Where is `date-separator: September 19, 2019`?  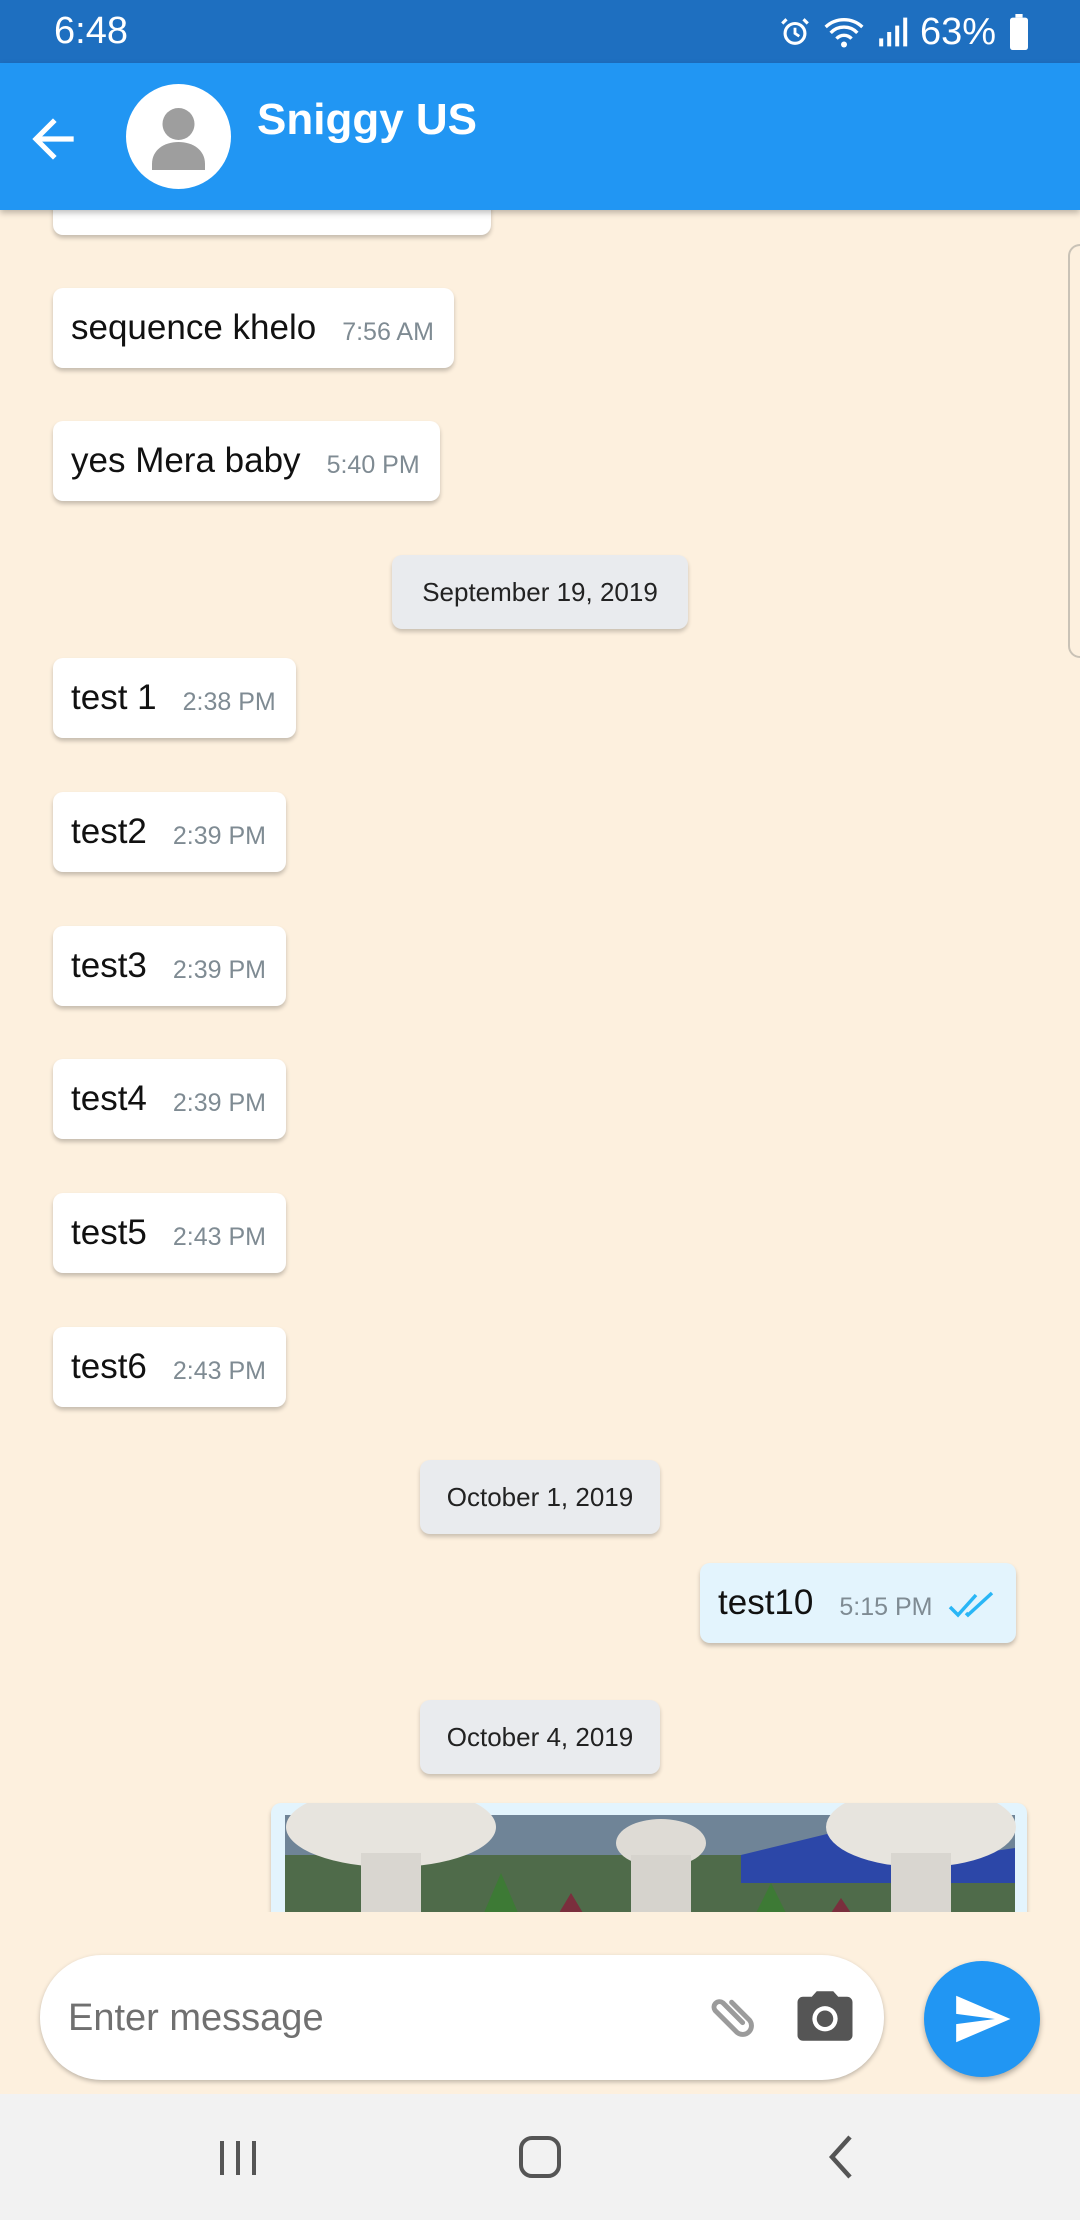 date-separator: September 19, 2019 is located at coordinates (540, 592).